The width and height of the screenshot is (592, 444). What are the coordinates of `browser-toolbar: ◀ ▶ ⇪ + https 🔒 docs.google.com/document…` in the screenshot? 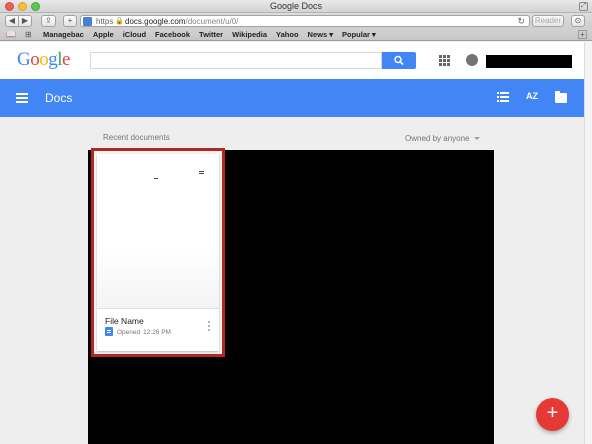 It's located at (296, 21).